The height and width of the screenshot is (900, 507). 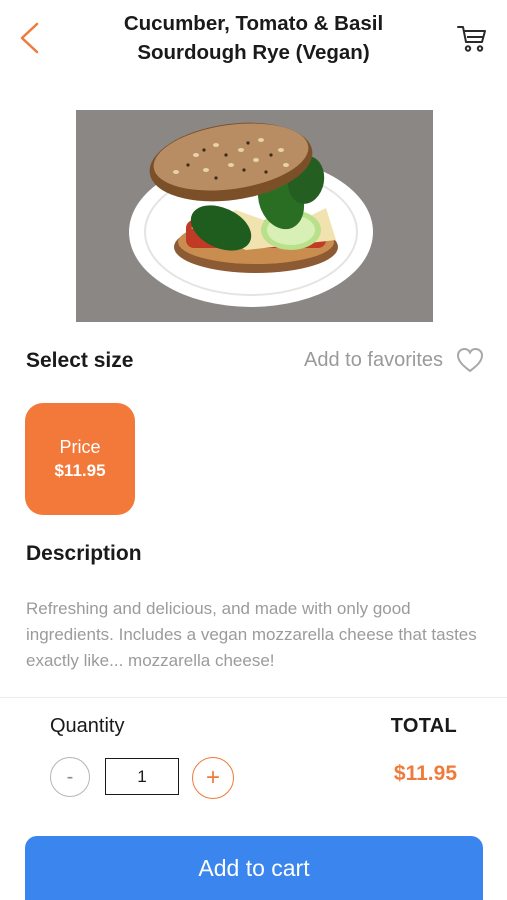 I want to click on back-button, so click(x=29, y=38).